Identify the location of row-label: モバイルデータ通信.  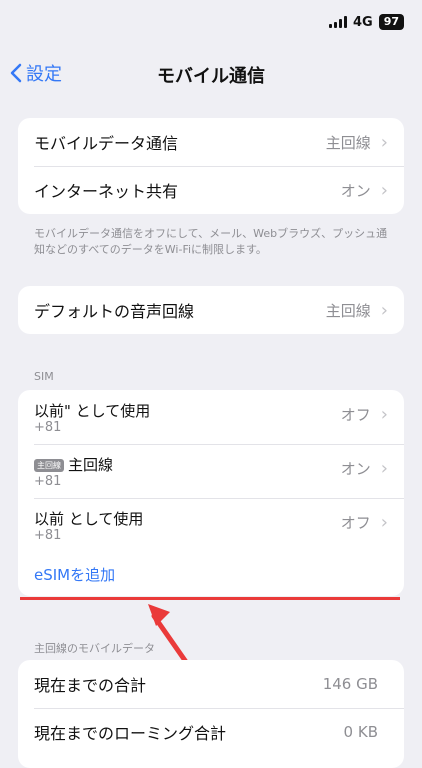
(106, 143).